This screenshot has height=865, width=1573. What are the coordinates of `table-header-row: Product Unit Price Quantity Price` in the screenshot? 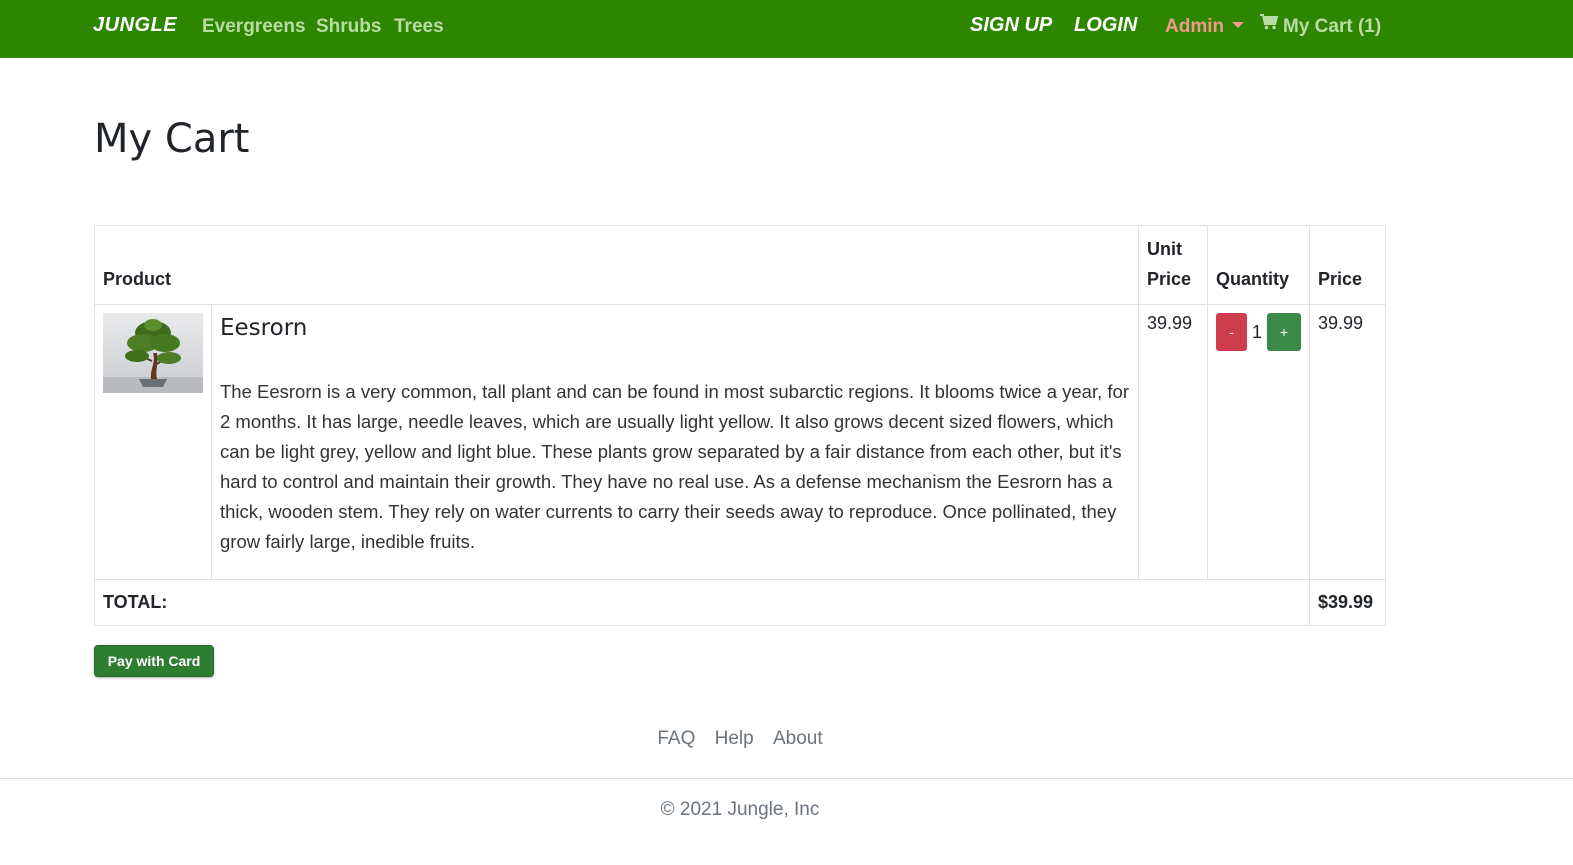 It's located at (740, 265).